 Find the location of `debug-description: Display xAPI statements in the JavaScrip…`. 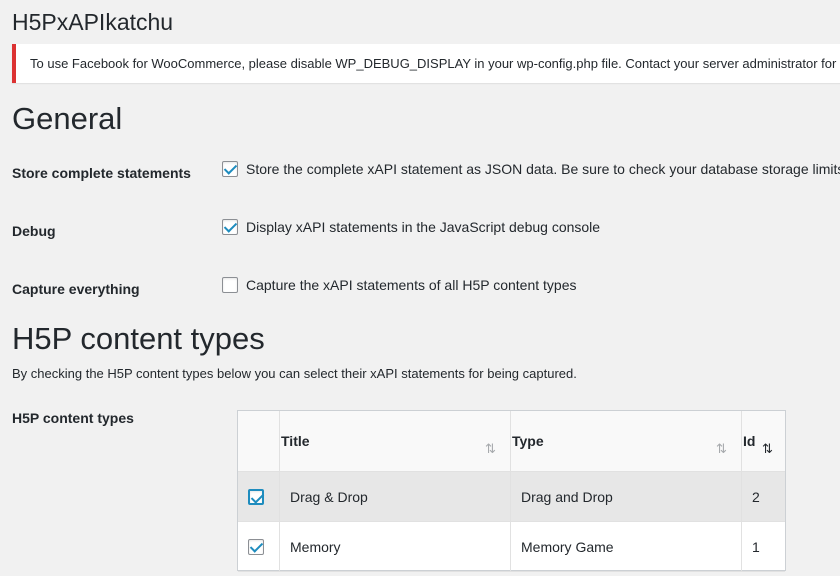

debug-description: Display xAPI statements in the JavaScrip… is located at coordinates (423, 227).